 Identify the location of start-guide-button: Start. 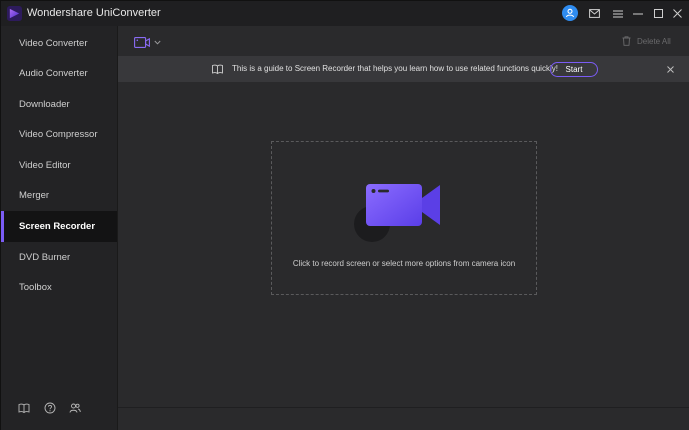
(574, 69).